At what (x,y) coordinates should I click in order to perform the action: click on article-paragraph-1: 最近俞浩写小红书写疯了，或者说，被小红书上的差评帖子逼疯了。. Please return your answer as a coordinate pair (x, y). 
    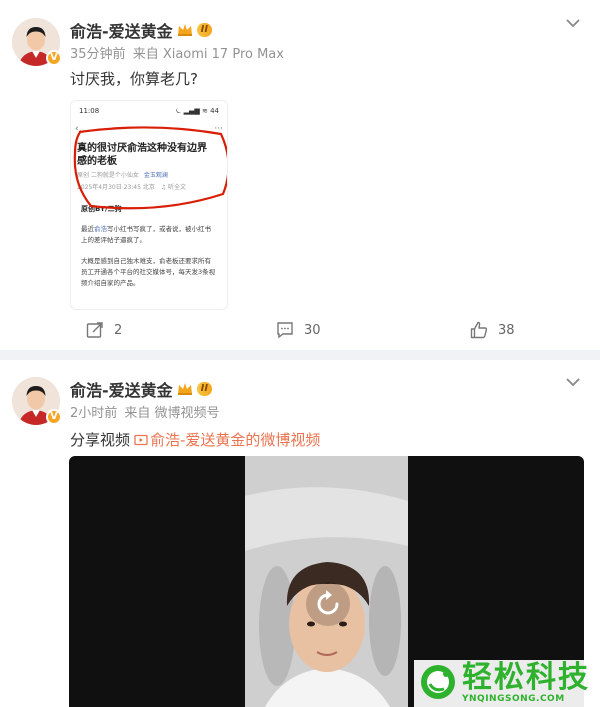
    Looking at the image, I should click on (146, 234).